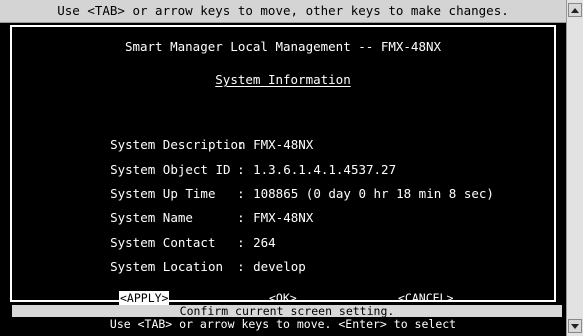 Image resolution: width=583 pixels, height=336 pixels. Describe the element at coordinates (575, 10) in the screenshot. I see `scroll-up-arrow-icon` at that location.